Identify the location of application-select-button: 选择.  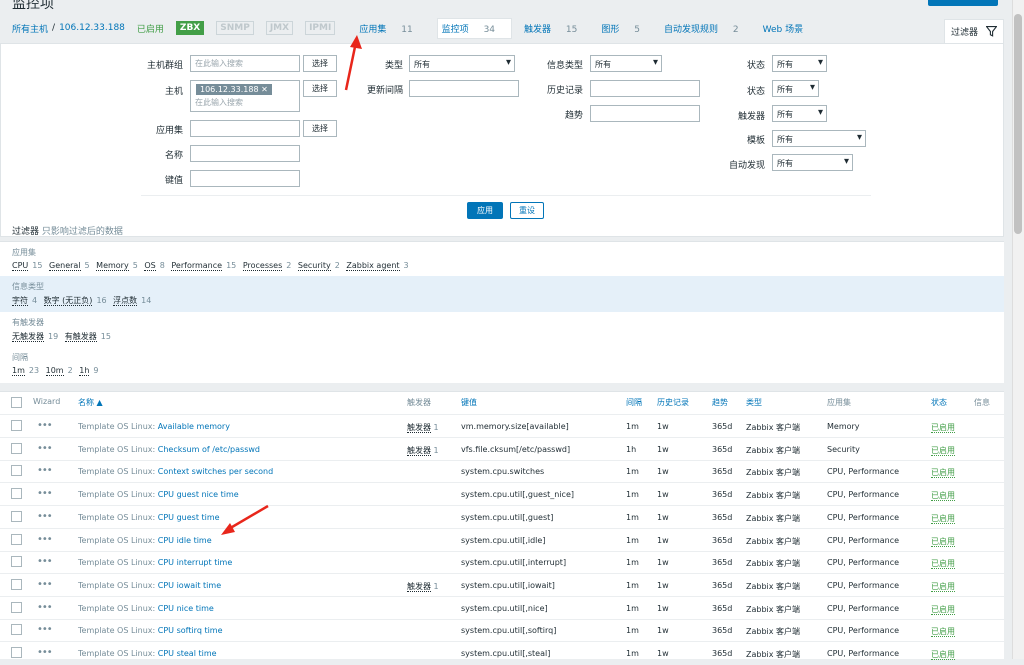
(320, 128).